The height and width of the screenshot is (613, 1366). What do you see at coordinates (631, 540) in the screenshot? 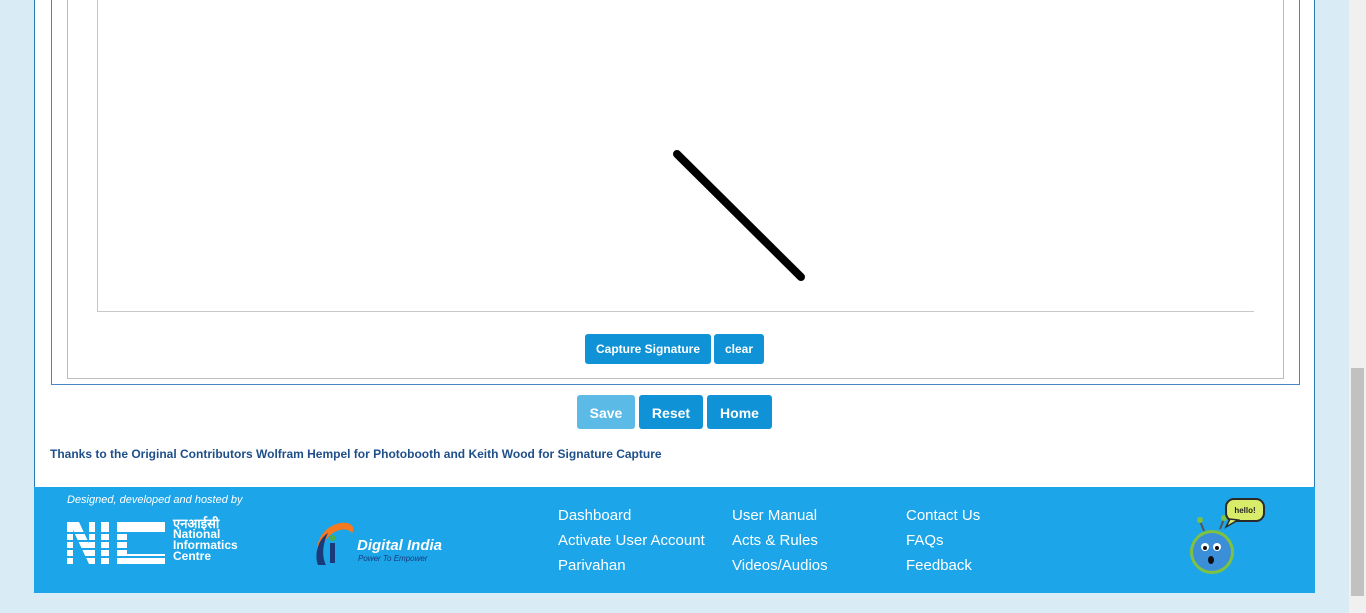
I see `footer-link-activate-user-account: Activate User Account` at bounding box center [631, 540].